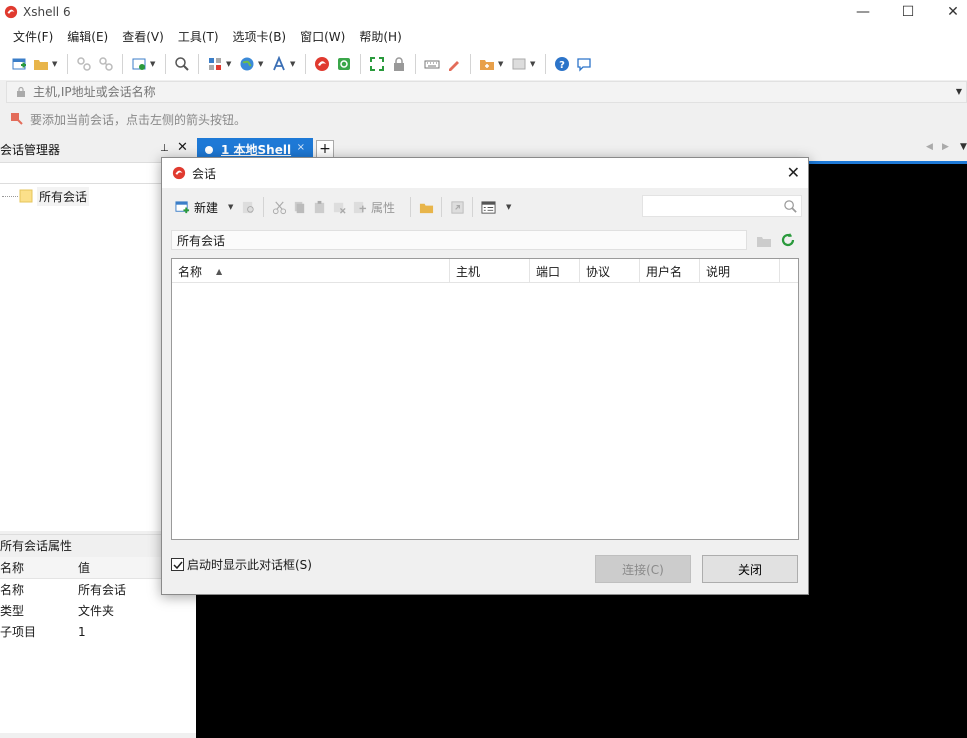 The height and width of the screenshot is (738, 967). I want to click on copy-icon, so click(299, 207).